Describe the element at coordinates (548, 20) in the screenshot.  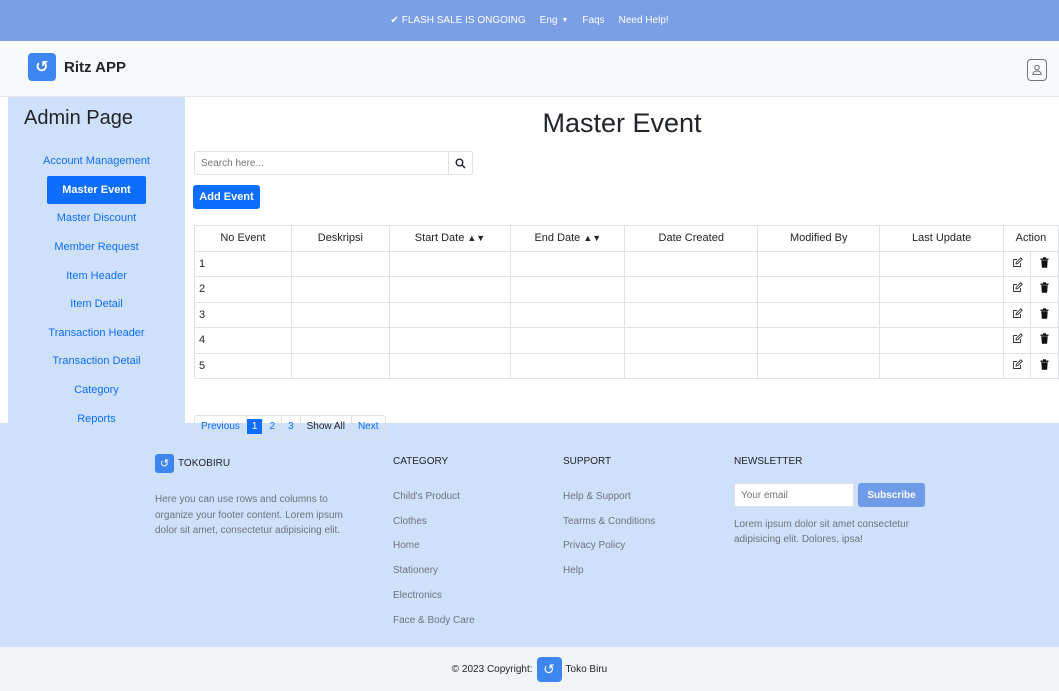
I see `language-label: Eng` at that location.